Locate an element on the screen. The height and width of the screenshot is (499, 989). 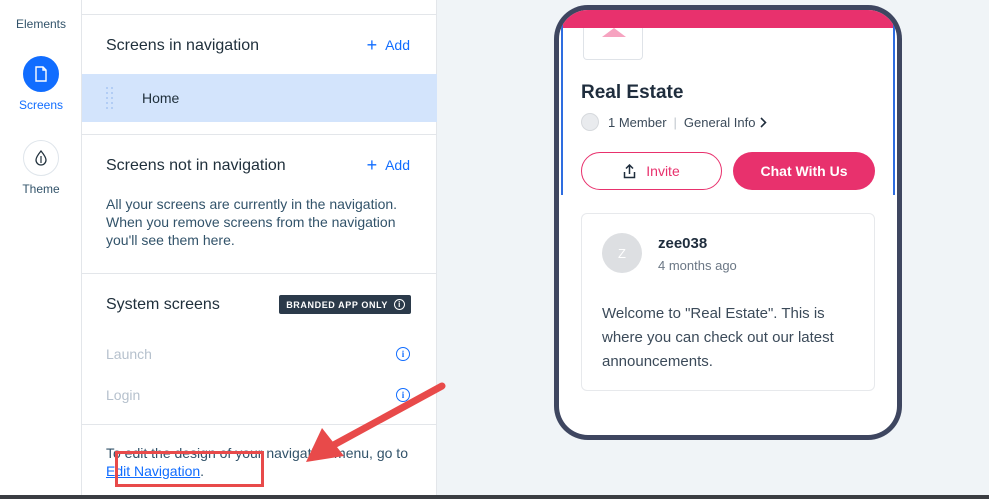
rail-item-theme: Theme is located at coordinates (41, 168).